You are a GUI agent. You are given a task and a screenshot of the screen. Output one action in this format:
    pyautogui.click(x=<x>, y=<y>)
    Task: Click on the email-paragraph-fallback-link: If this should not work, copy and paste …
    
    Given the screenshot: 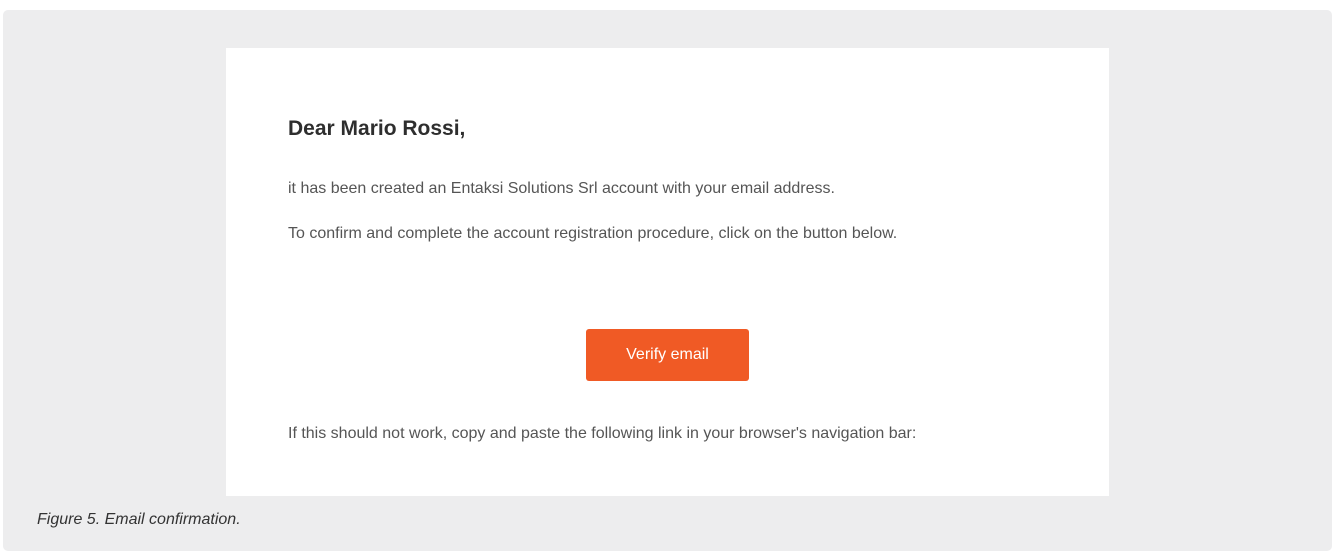 What is the action you would take?
    pyautogui.click(x=602, y=433)
    